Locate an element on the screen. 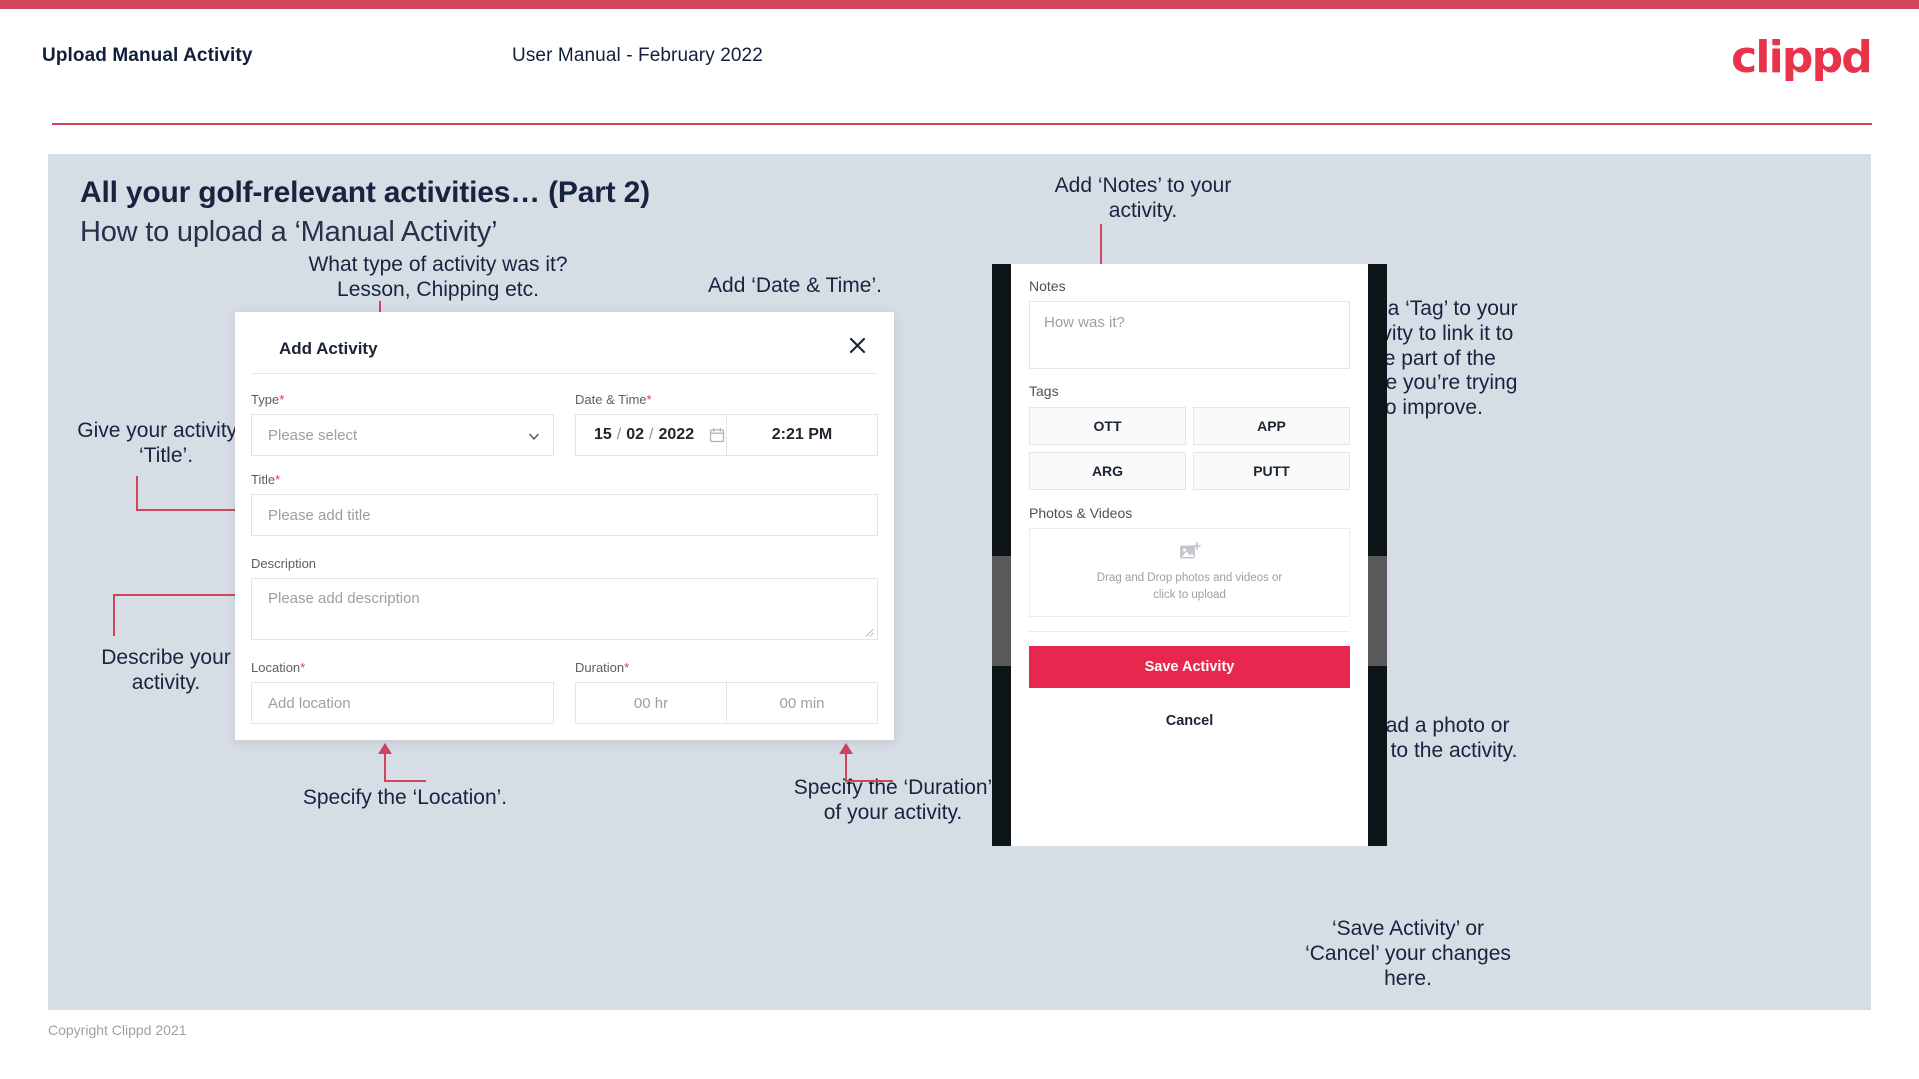  arrow-location-seg2 is located at coordinates (405, 781).